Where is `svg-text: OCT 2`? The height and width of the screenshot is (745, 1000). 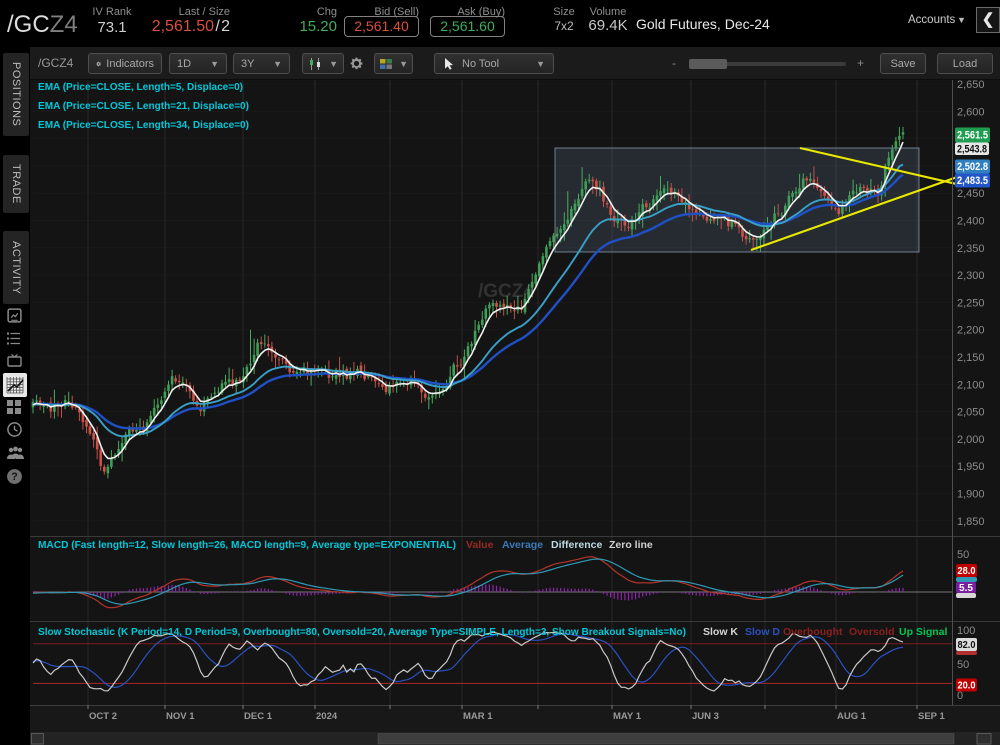
svg-text: OCT 2 is located at coordinates (103, 716).